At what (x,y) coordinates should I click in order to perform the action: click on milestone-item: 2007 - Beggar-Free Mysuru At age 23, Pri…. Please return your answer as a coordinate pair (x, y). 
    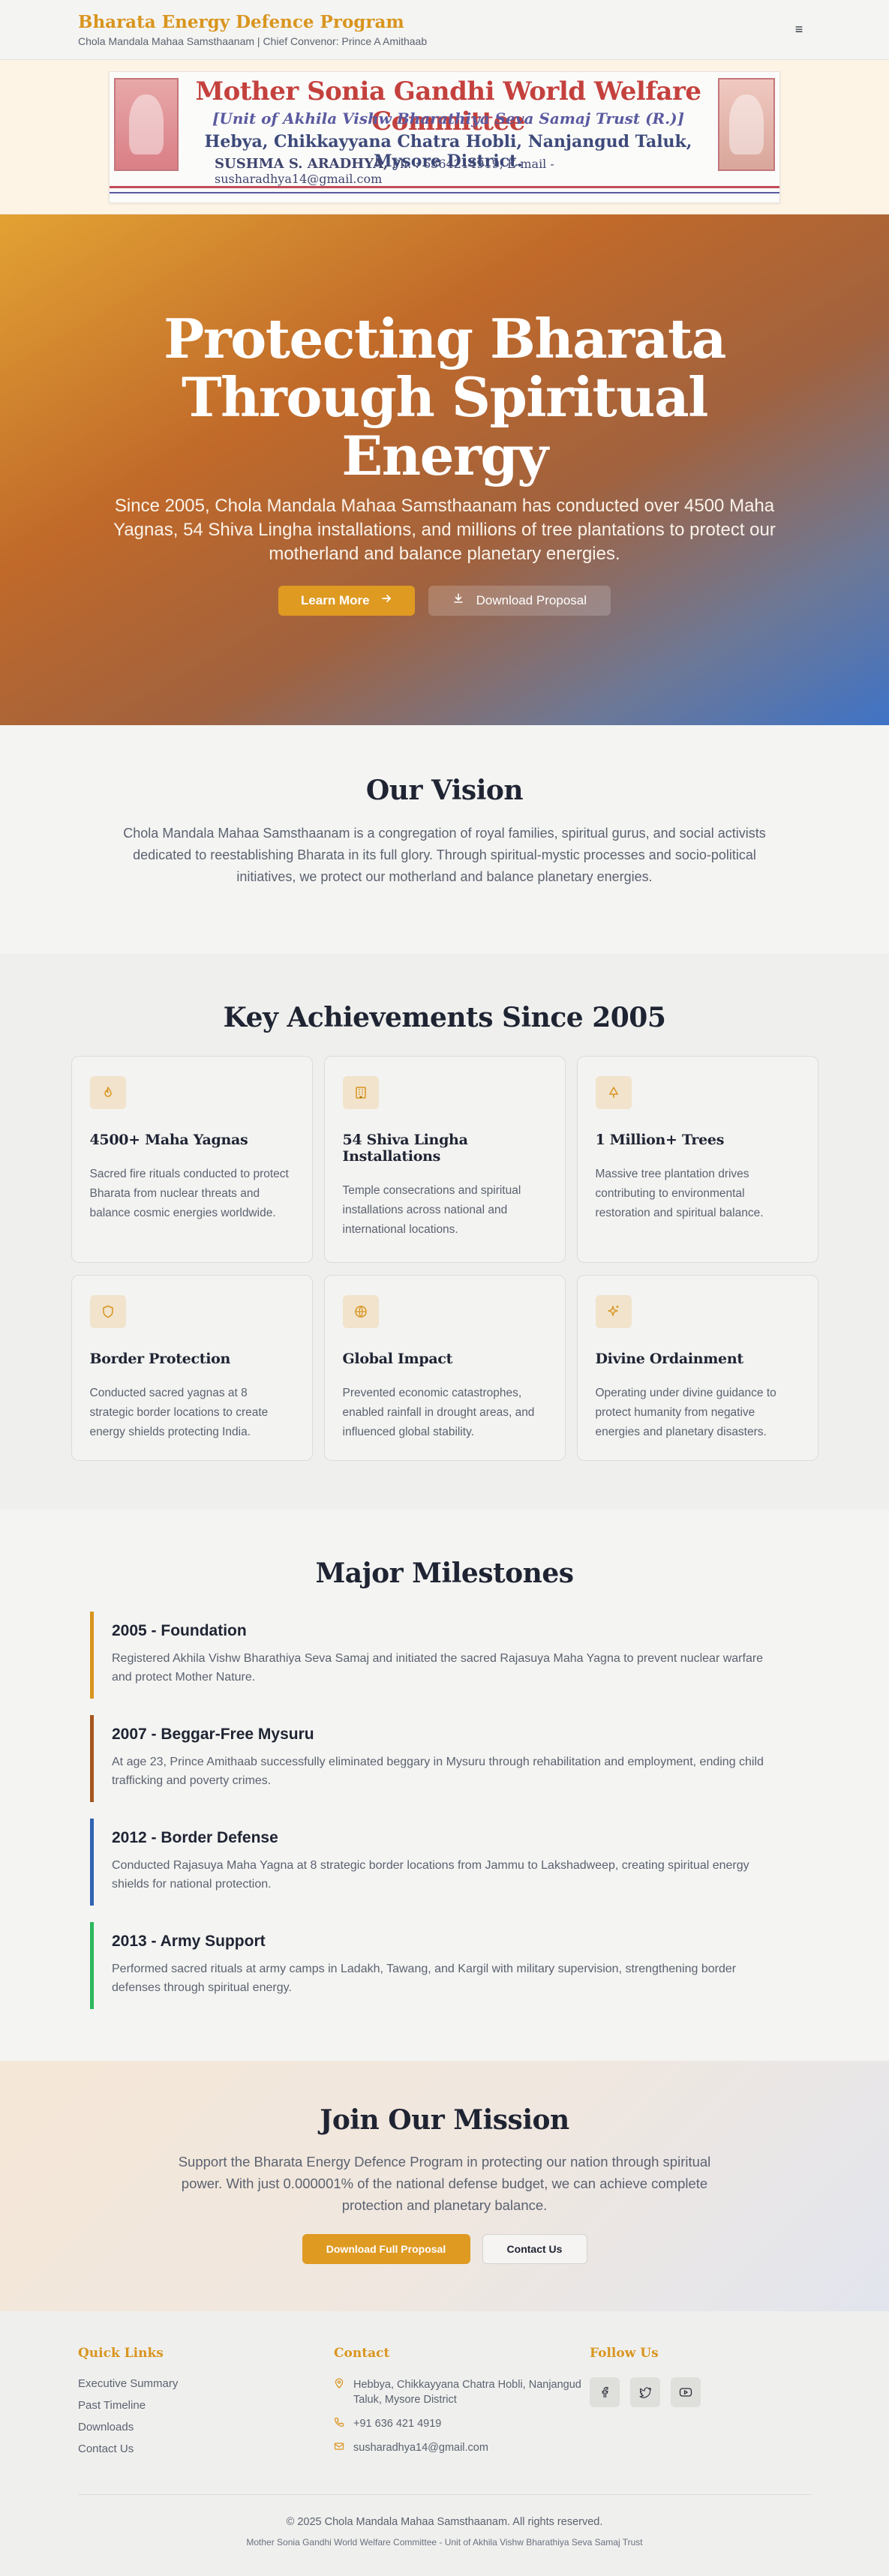
    Looking at the image, I should click on (444, 1758).